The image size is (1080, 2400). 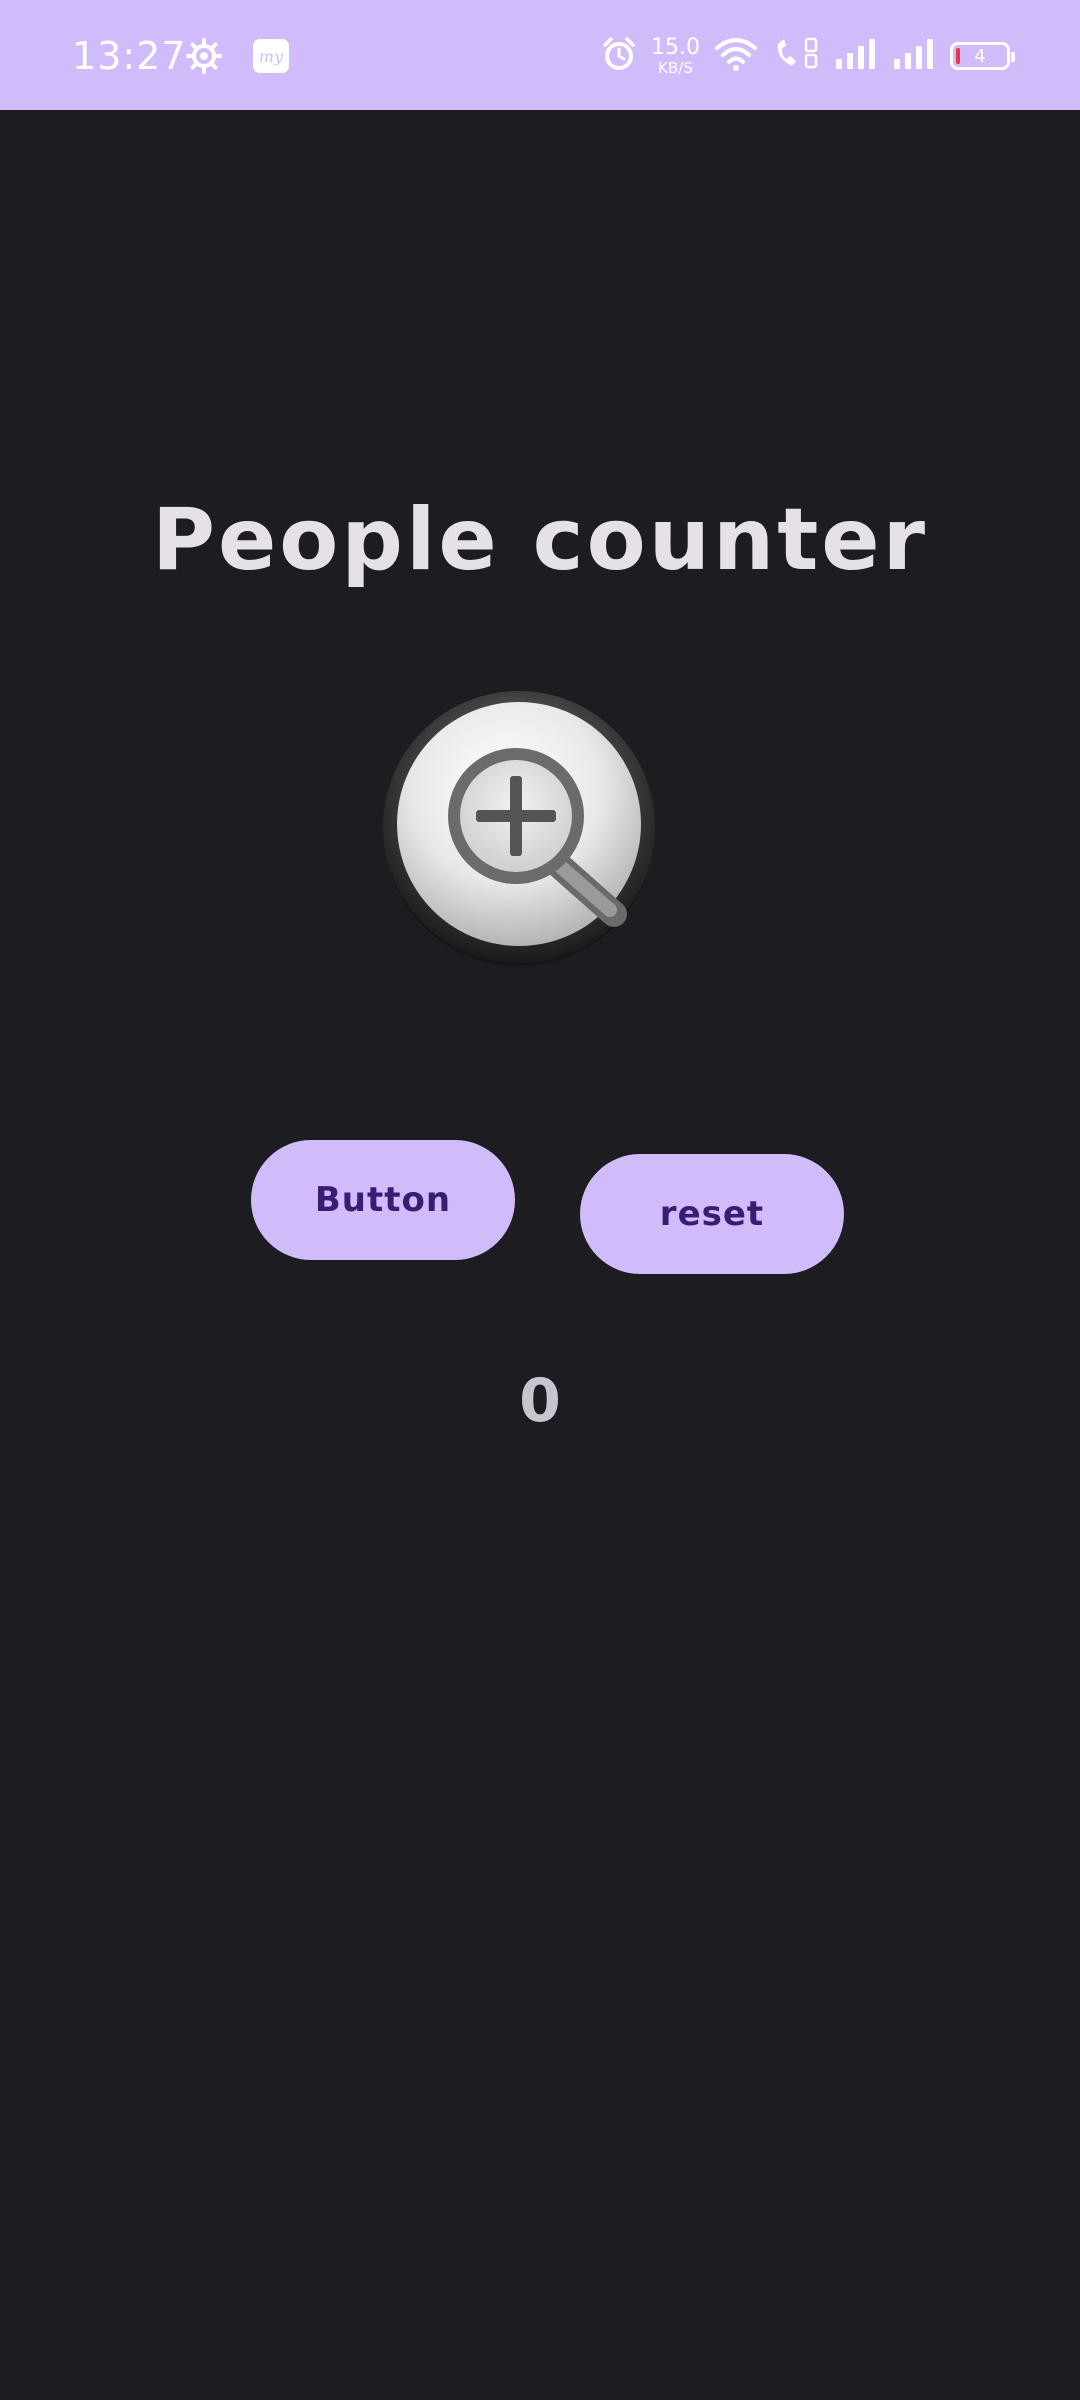 I want to click on svg-text: my, so click(x=271, y=56).